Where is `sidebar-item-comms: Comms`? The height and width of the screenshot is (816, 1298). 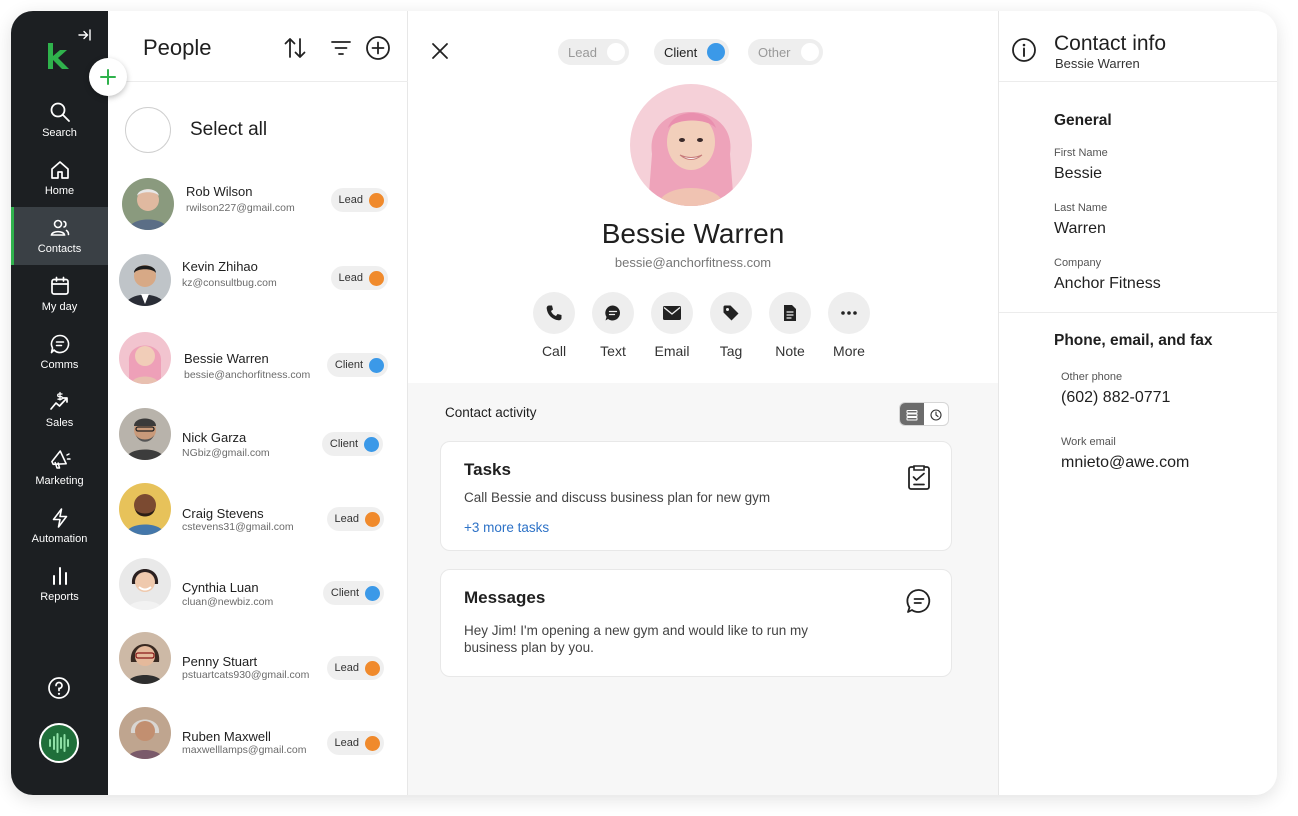 sidebar-item-comms: Comms is located at coordinates (59, 352).